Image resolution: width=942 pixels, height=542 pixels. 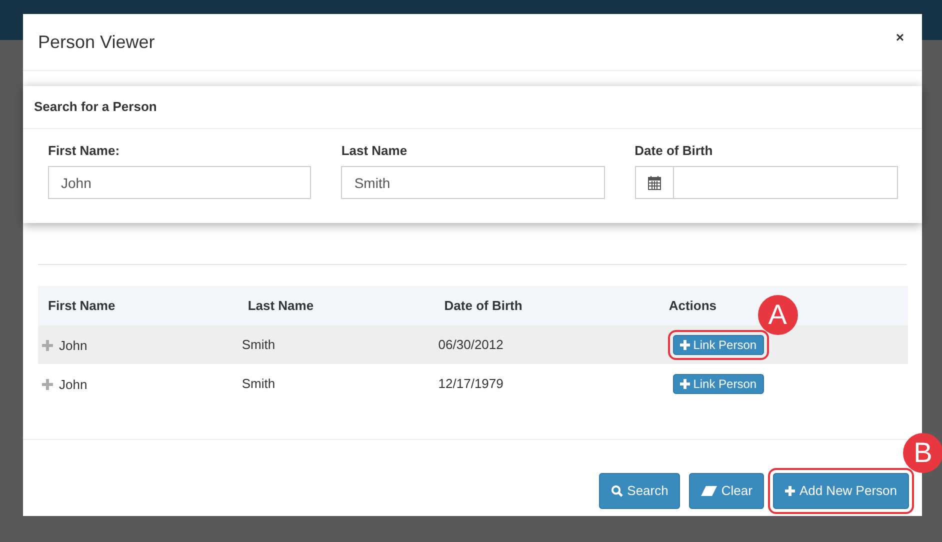 I want to click on table-row: John Smith 06/30/2012 Link Person, so click(x=473, y=344).